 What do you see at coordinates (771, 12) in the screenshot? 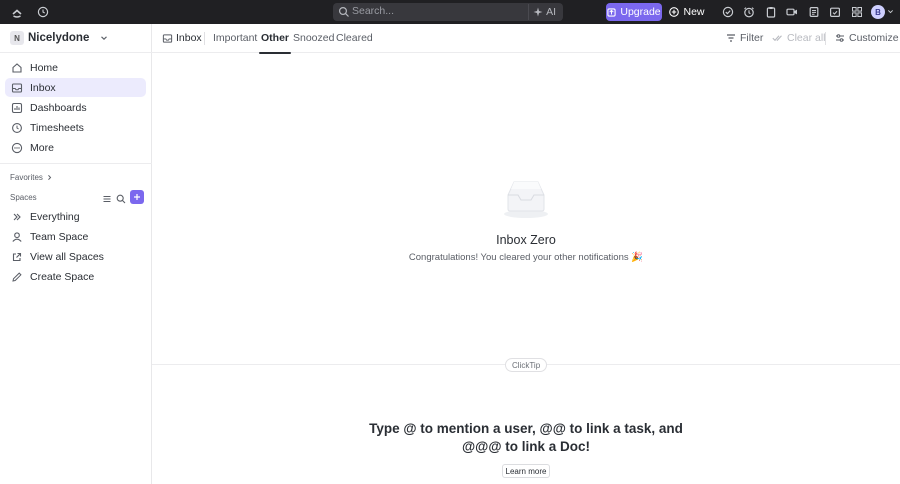
I see `clipboard-icon` at bounding box center [771, 12].